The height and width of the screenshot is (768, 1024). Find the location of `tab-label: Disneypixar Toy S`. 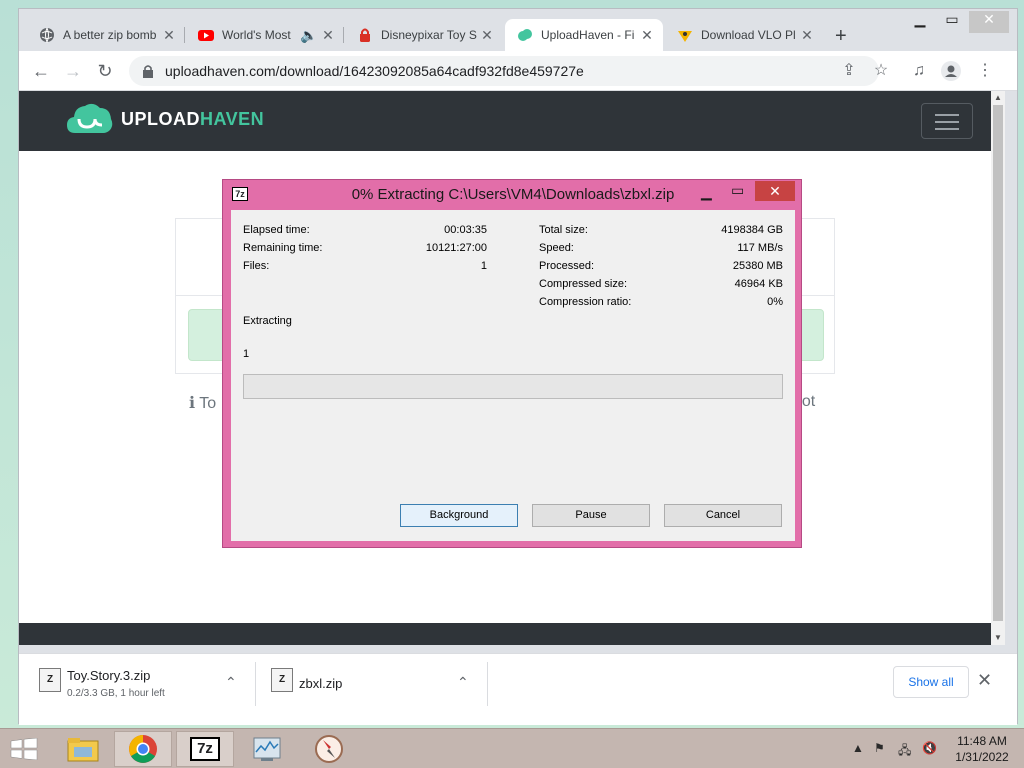

tab-label: Disneypixar Toy S is located at coordinates (429, 35).